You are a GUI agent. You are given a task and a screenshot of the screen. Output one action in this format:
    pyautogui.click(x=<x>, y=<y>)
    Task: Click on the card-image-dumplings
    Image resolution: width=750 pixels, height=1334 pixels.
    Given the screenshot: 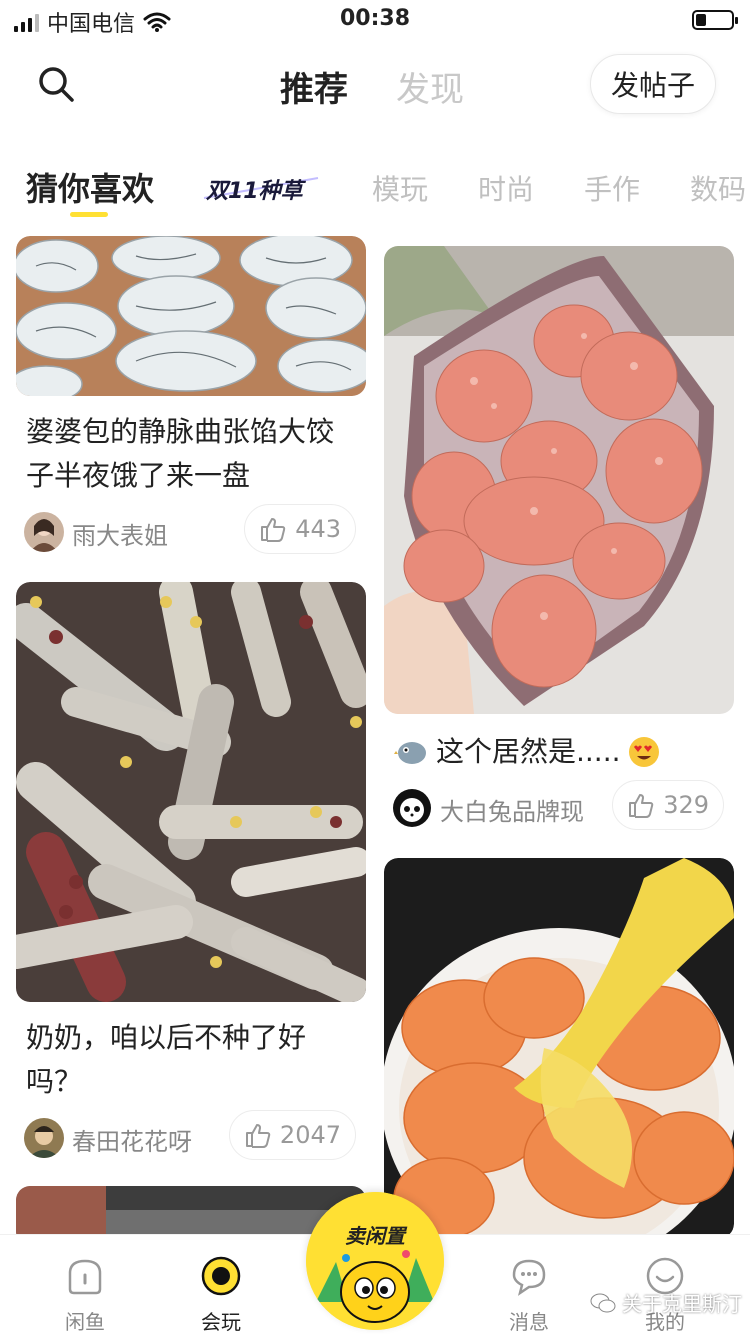 What is the action you would take?
    pyautogui.click(x=191, y=316)
    